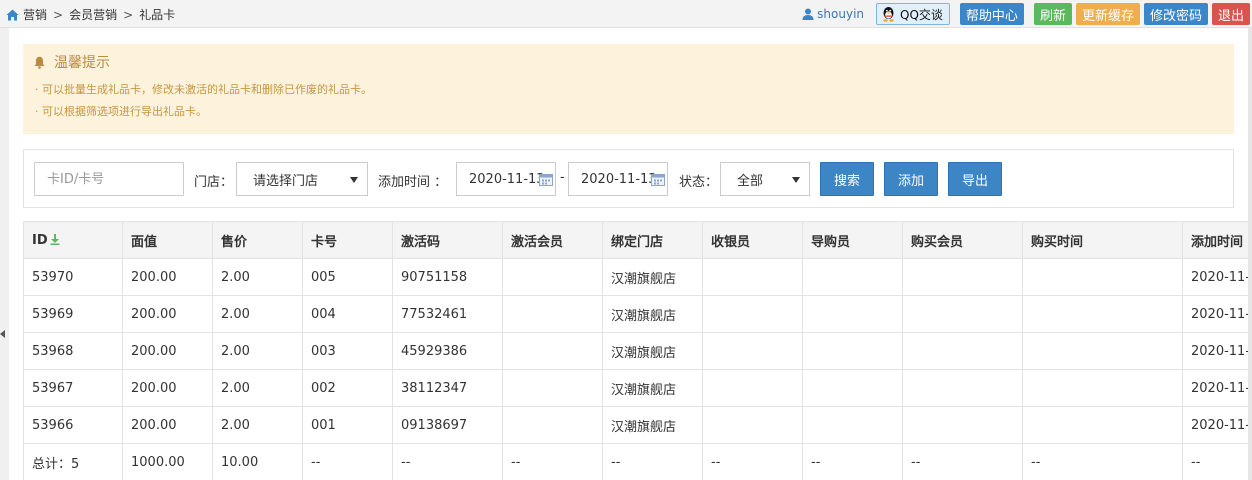  Describe the element at coordinates (1107, 14) in the screenshot. I see `update-cache-button: 更新缓存` at that location.